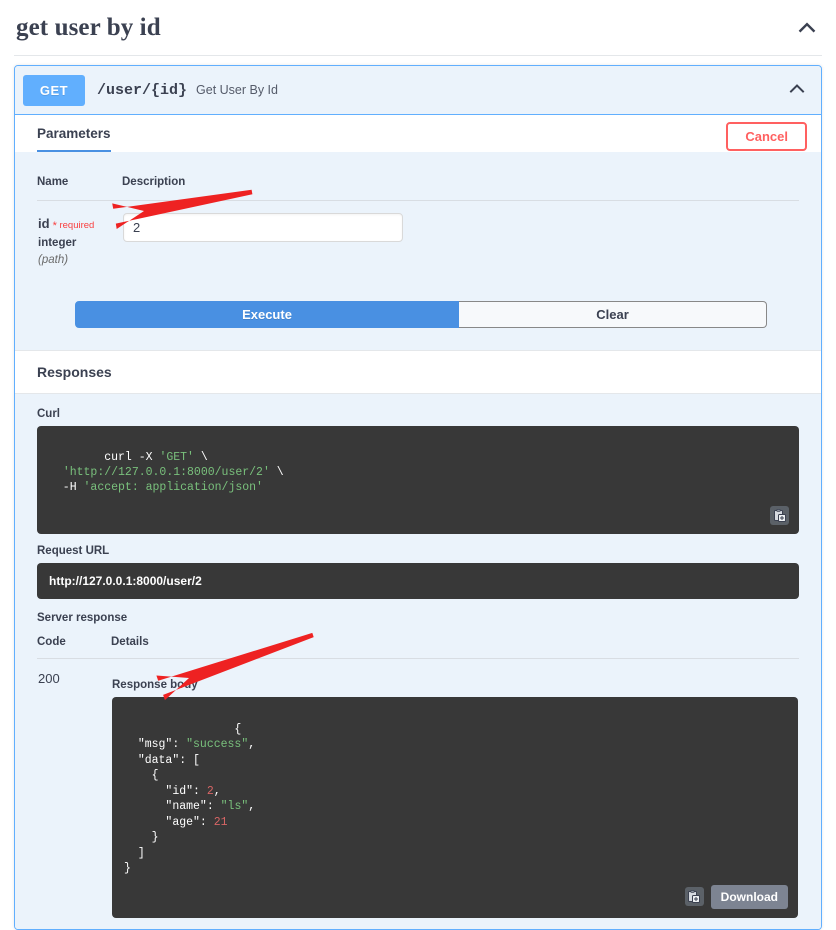 The height and width of the screenshot is (930, 836). What do you see at coordinates (237, 90) in the screenshot?
I see `operation-summary-text: Get User By Id` at bounding box center [237, 90].